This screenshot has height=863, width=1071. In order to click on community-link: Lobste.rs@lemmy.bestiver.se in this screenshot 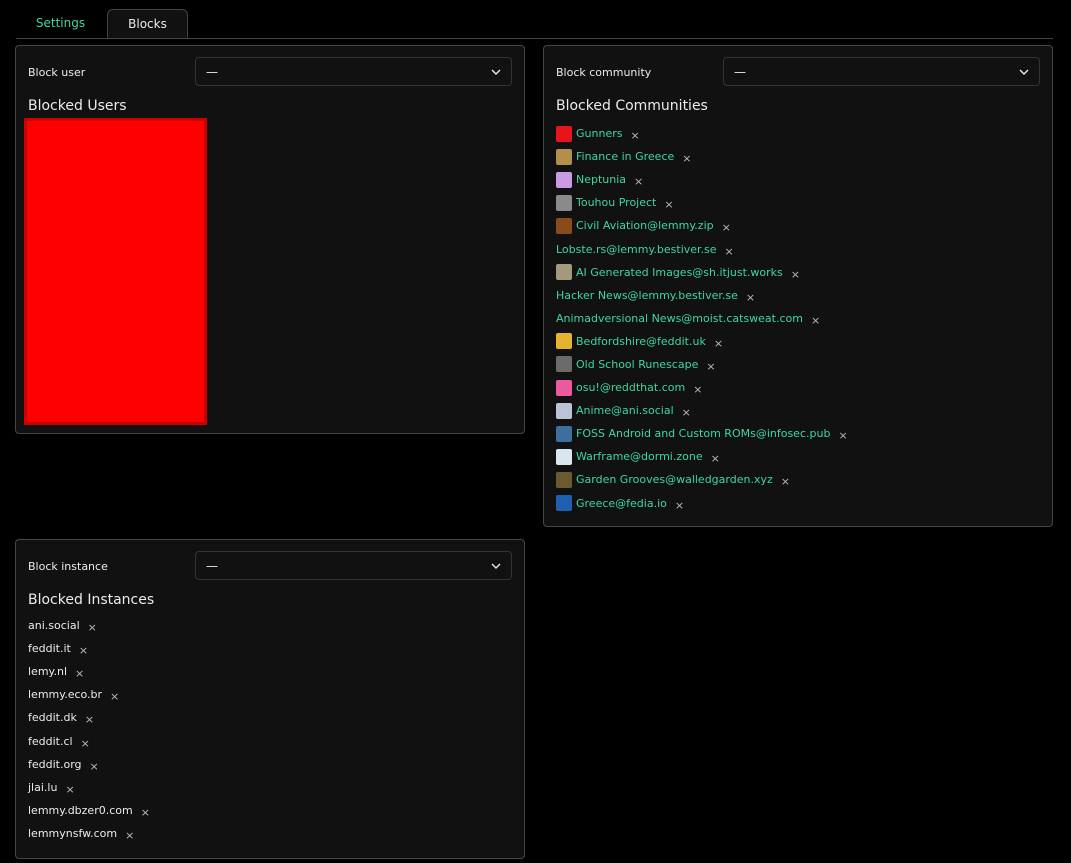, I will do `click(636, 249)`.